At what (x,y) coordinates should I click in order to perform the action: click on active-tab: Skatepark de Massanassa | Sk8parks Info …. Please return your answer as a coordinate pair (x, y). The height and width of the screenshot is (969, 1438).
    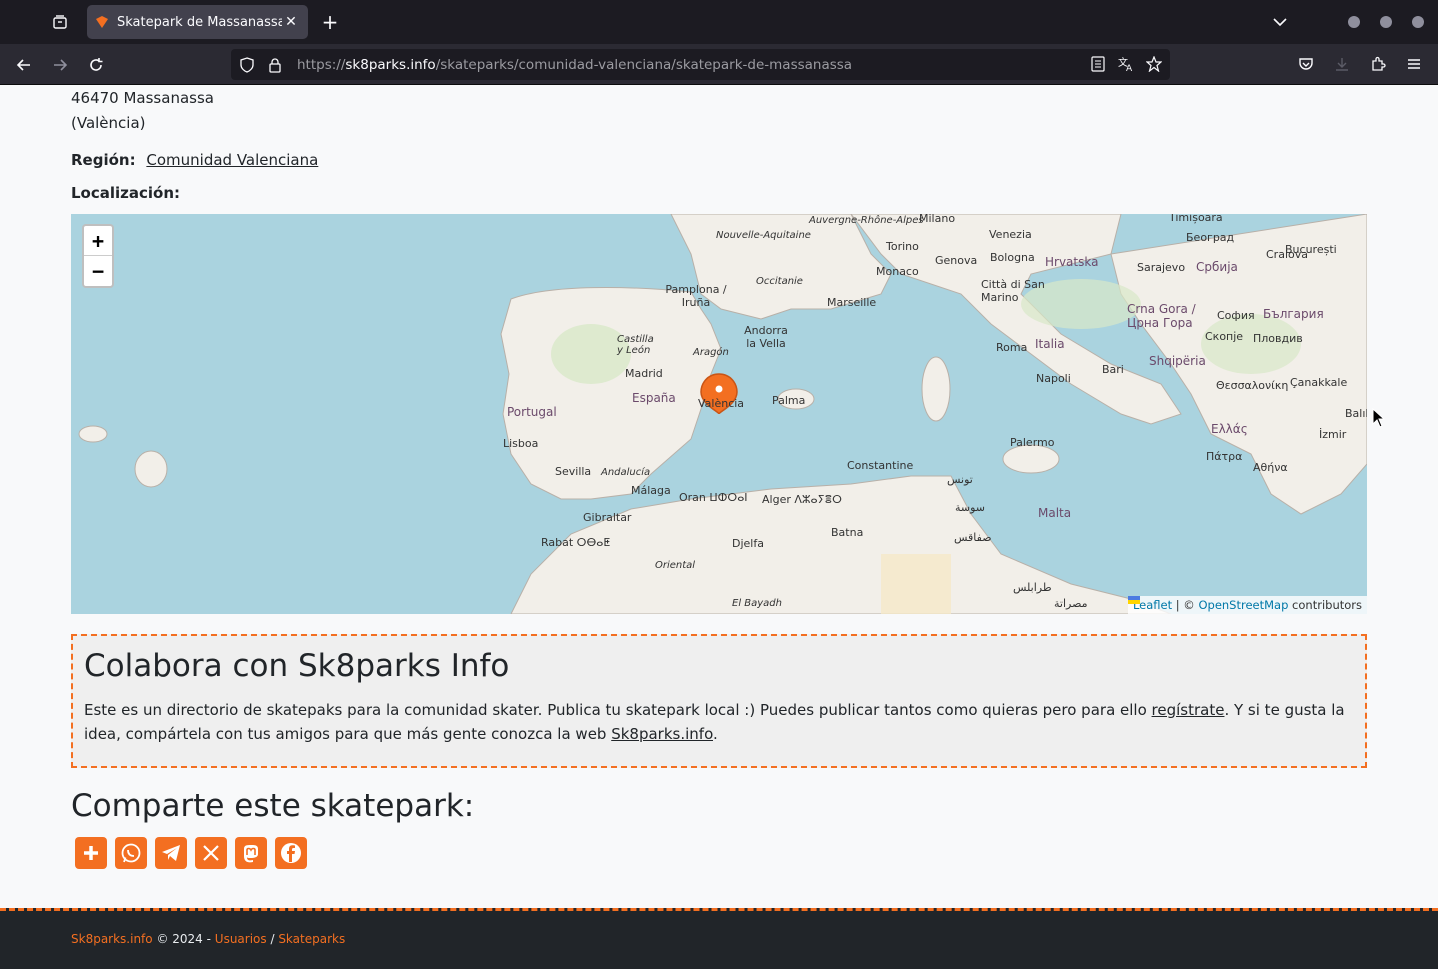
    Looking at the image, I should click on (197, 22).